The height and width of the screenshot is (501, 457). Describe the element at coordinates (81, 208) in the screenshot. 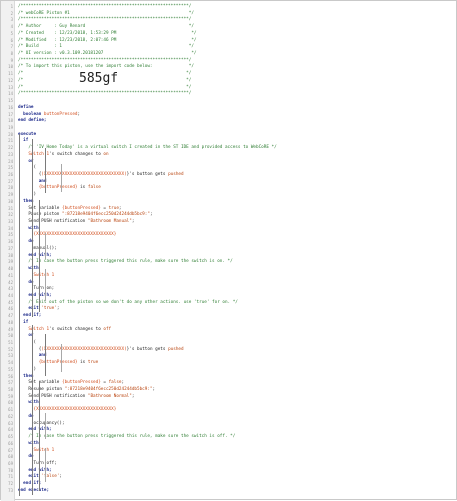

I see `code-token: {buttonPressed}` at that location.